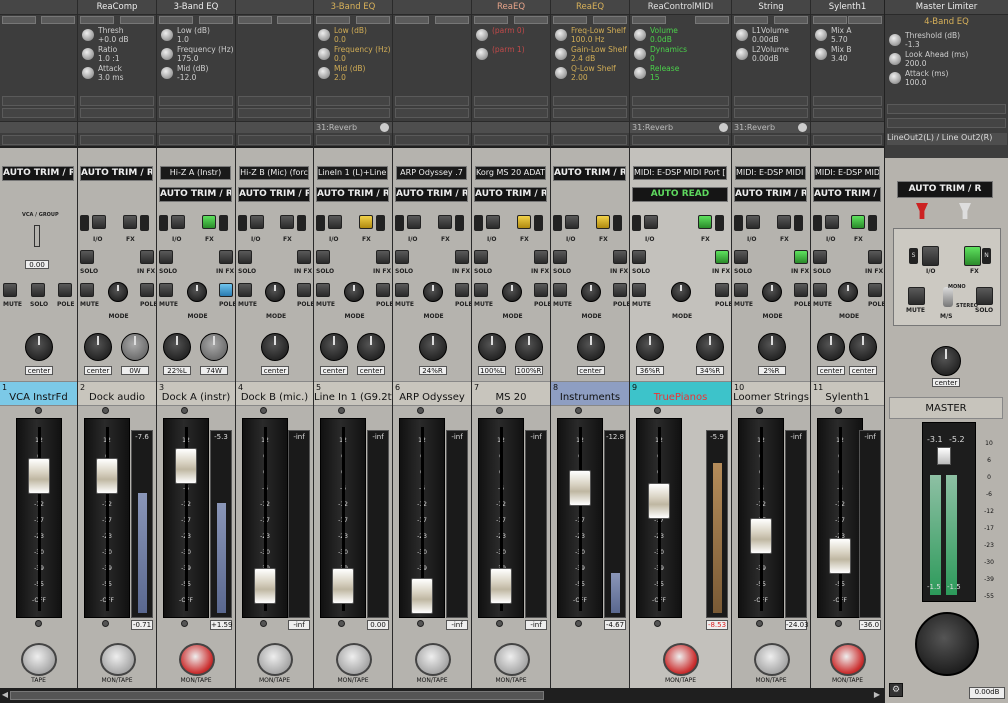 The height and width of the screenshot is (703, 1008). Describe the element at coordinates (946, 361) in the screenshot. I see `master-pan-knob` at that location.